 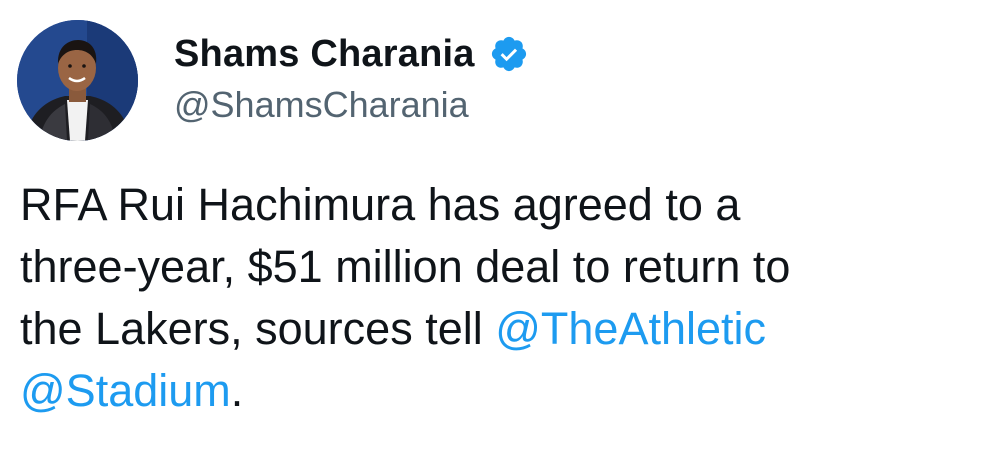 I want to click on avatar, so click(x=77, y=80).